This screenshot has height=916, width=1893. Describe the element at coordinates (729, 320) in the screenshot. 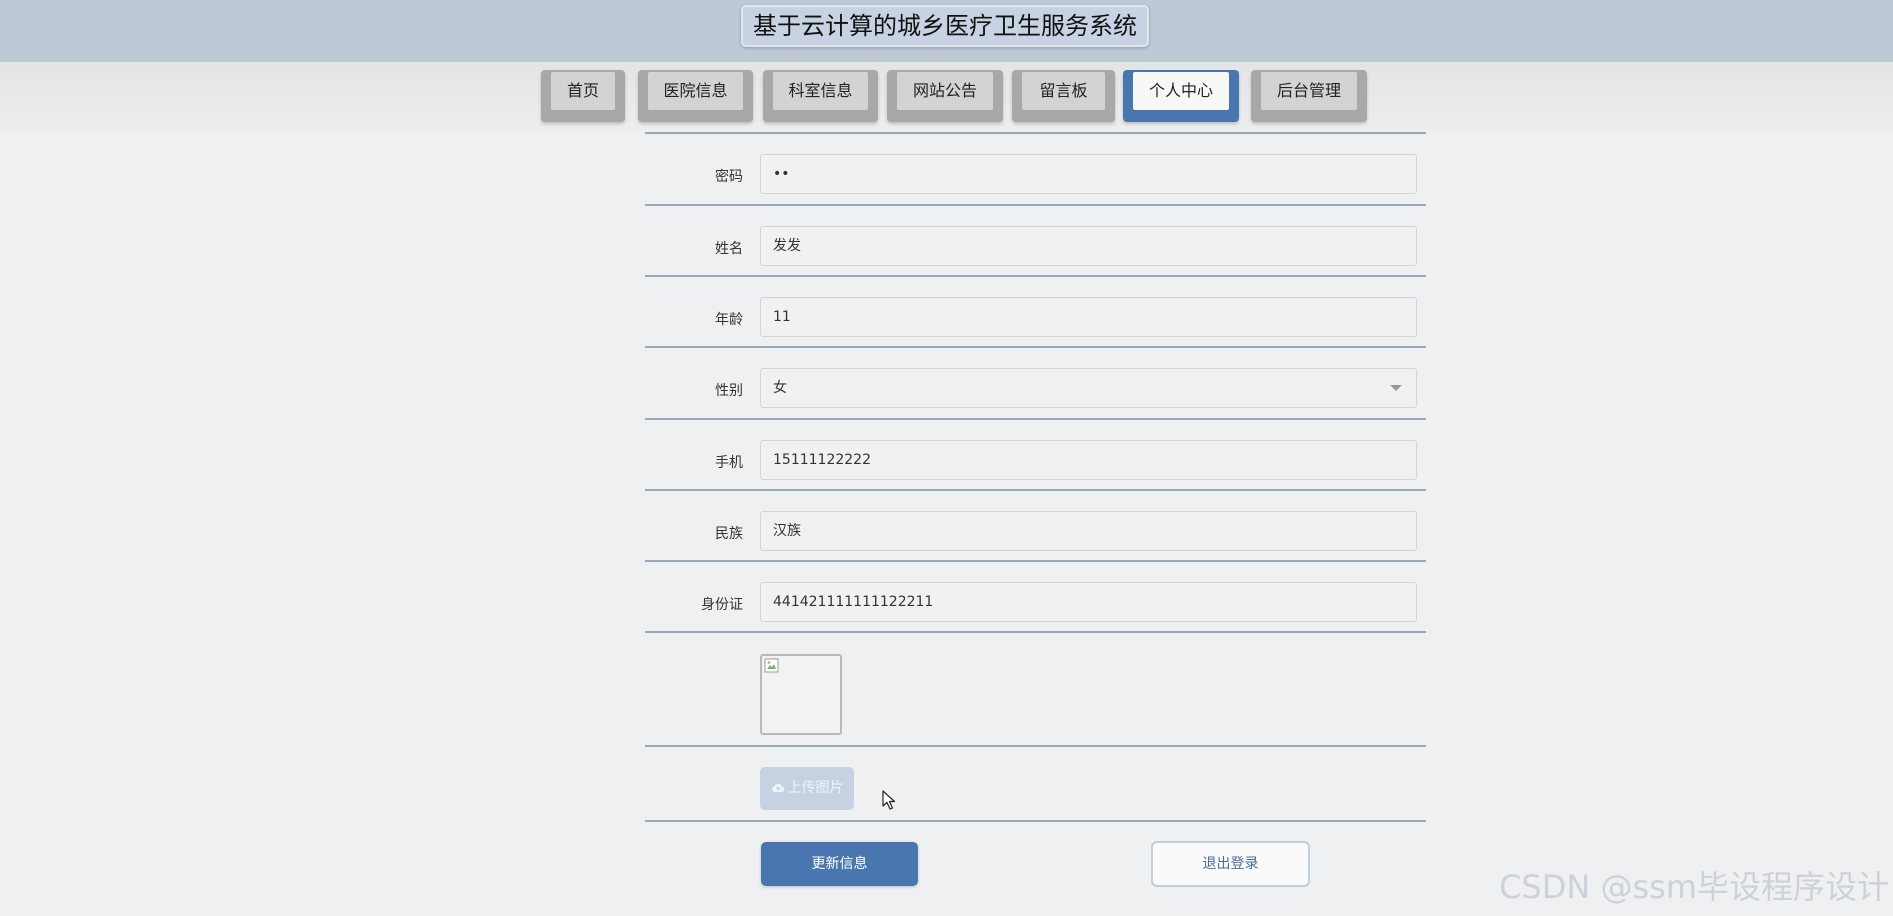

I see `age-label: 年龄` at that location.